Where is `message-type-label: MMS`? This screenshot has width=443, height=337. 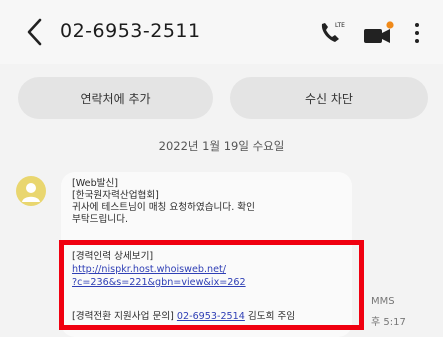 message-type-label: MMS is located at coordinates (383, 301).